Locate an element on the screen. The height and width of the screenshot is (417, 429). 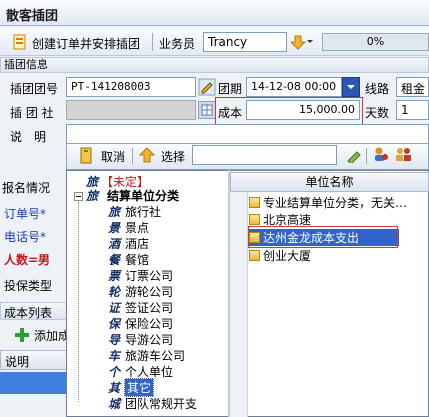
salesman-label: 业务员 is located at coordinates (177, 44).